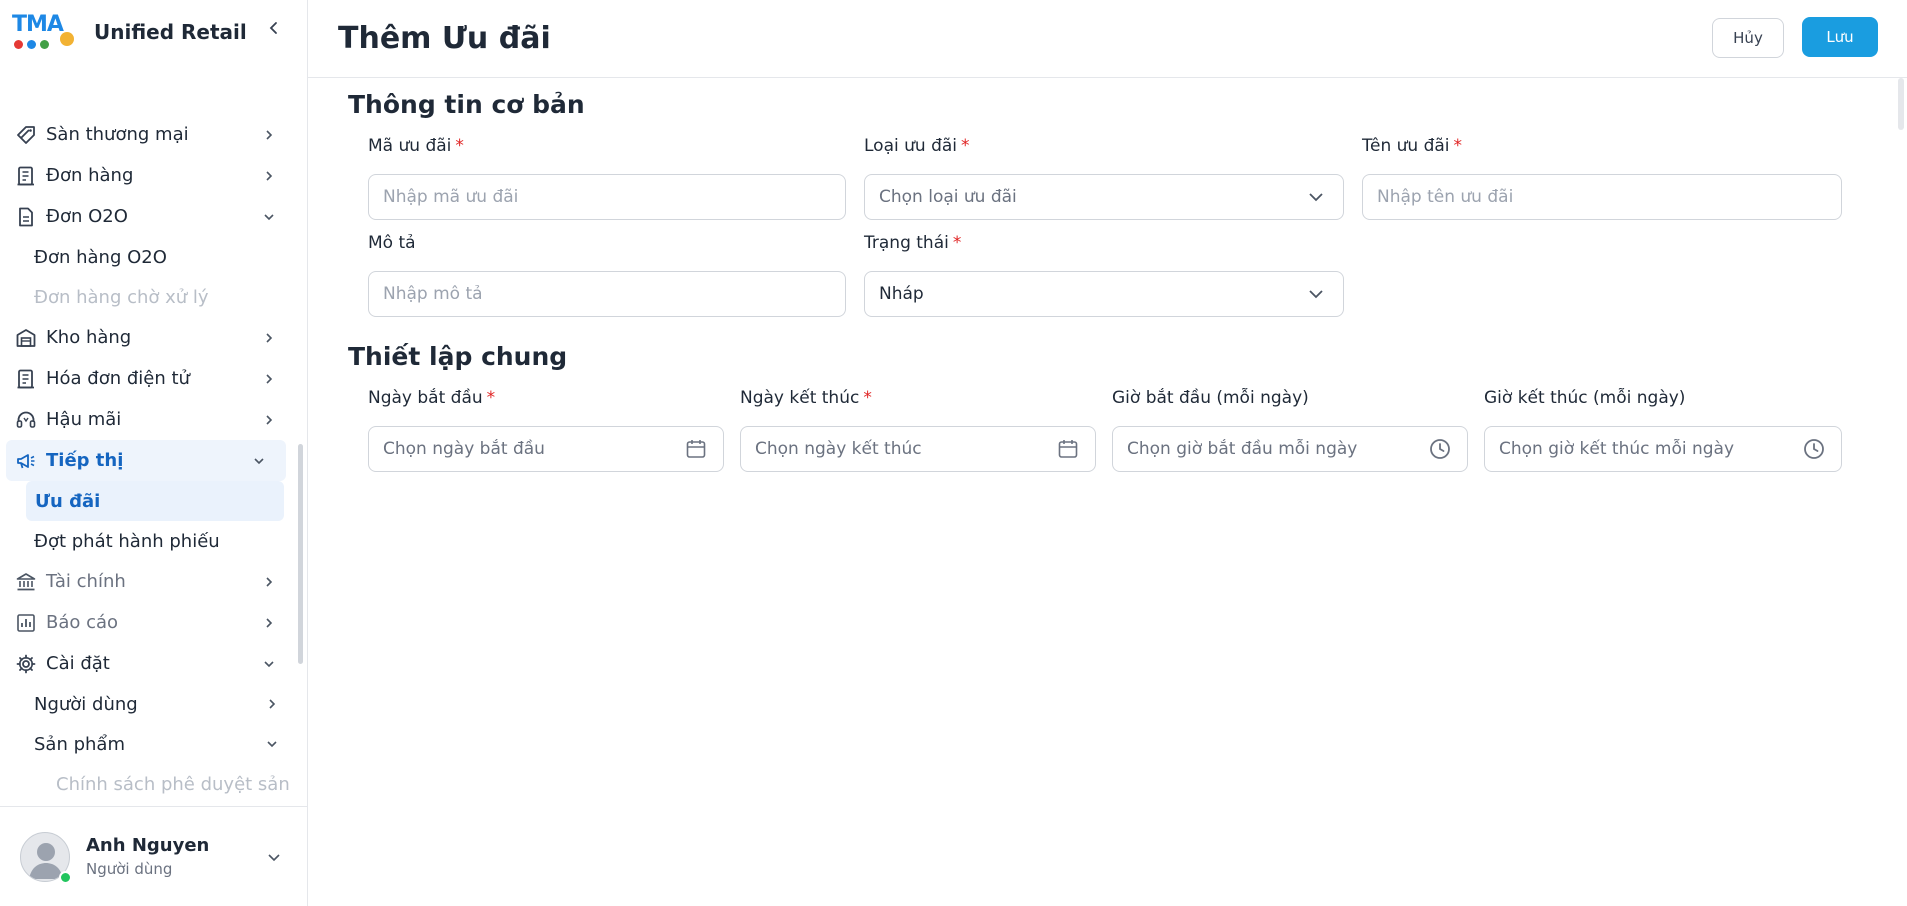 Image resolution: width=1907 pixels, height=906 pixels. What do you see at coordinates (1840, 37) in the screenshot?
I see `save-button: Lưu` at bounding box center [1840, 37].